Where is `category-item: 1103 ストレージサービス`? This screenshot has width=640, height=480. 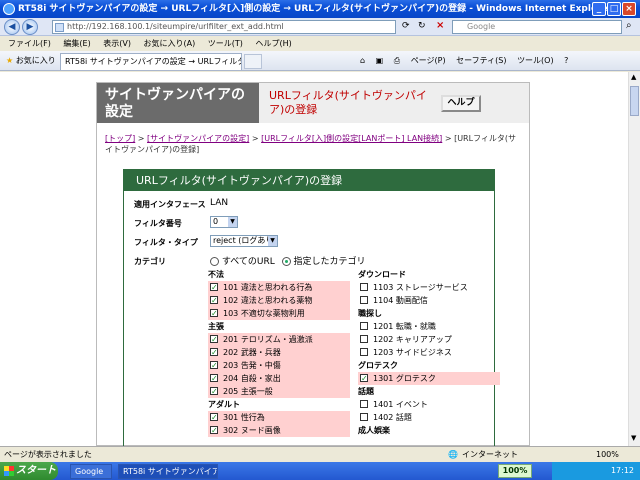
category-item: 1103 ストレージサービス is located at coordinates (429, 287).